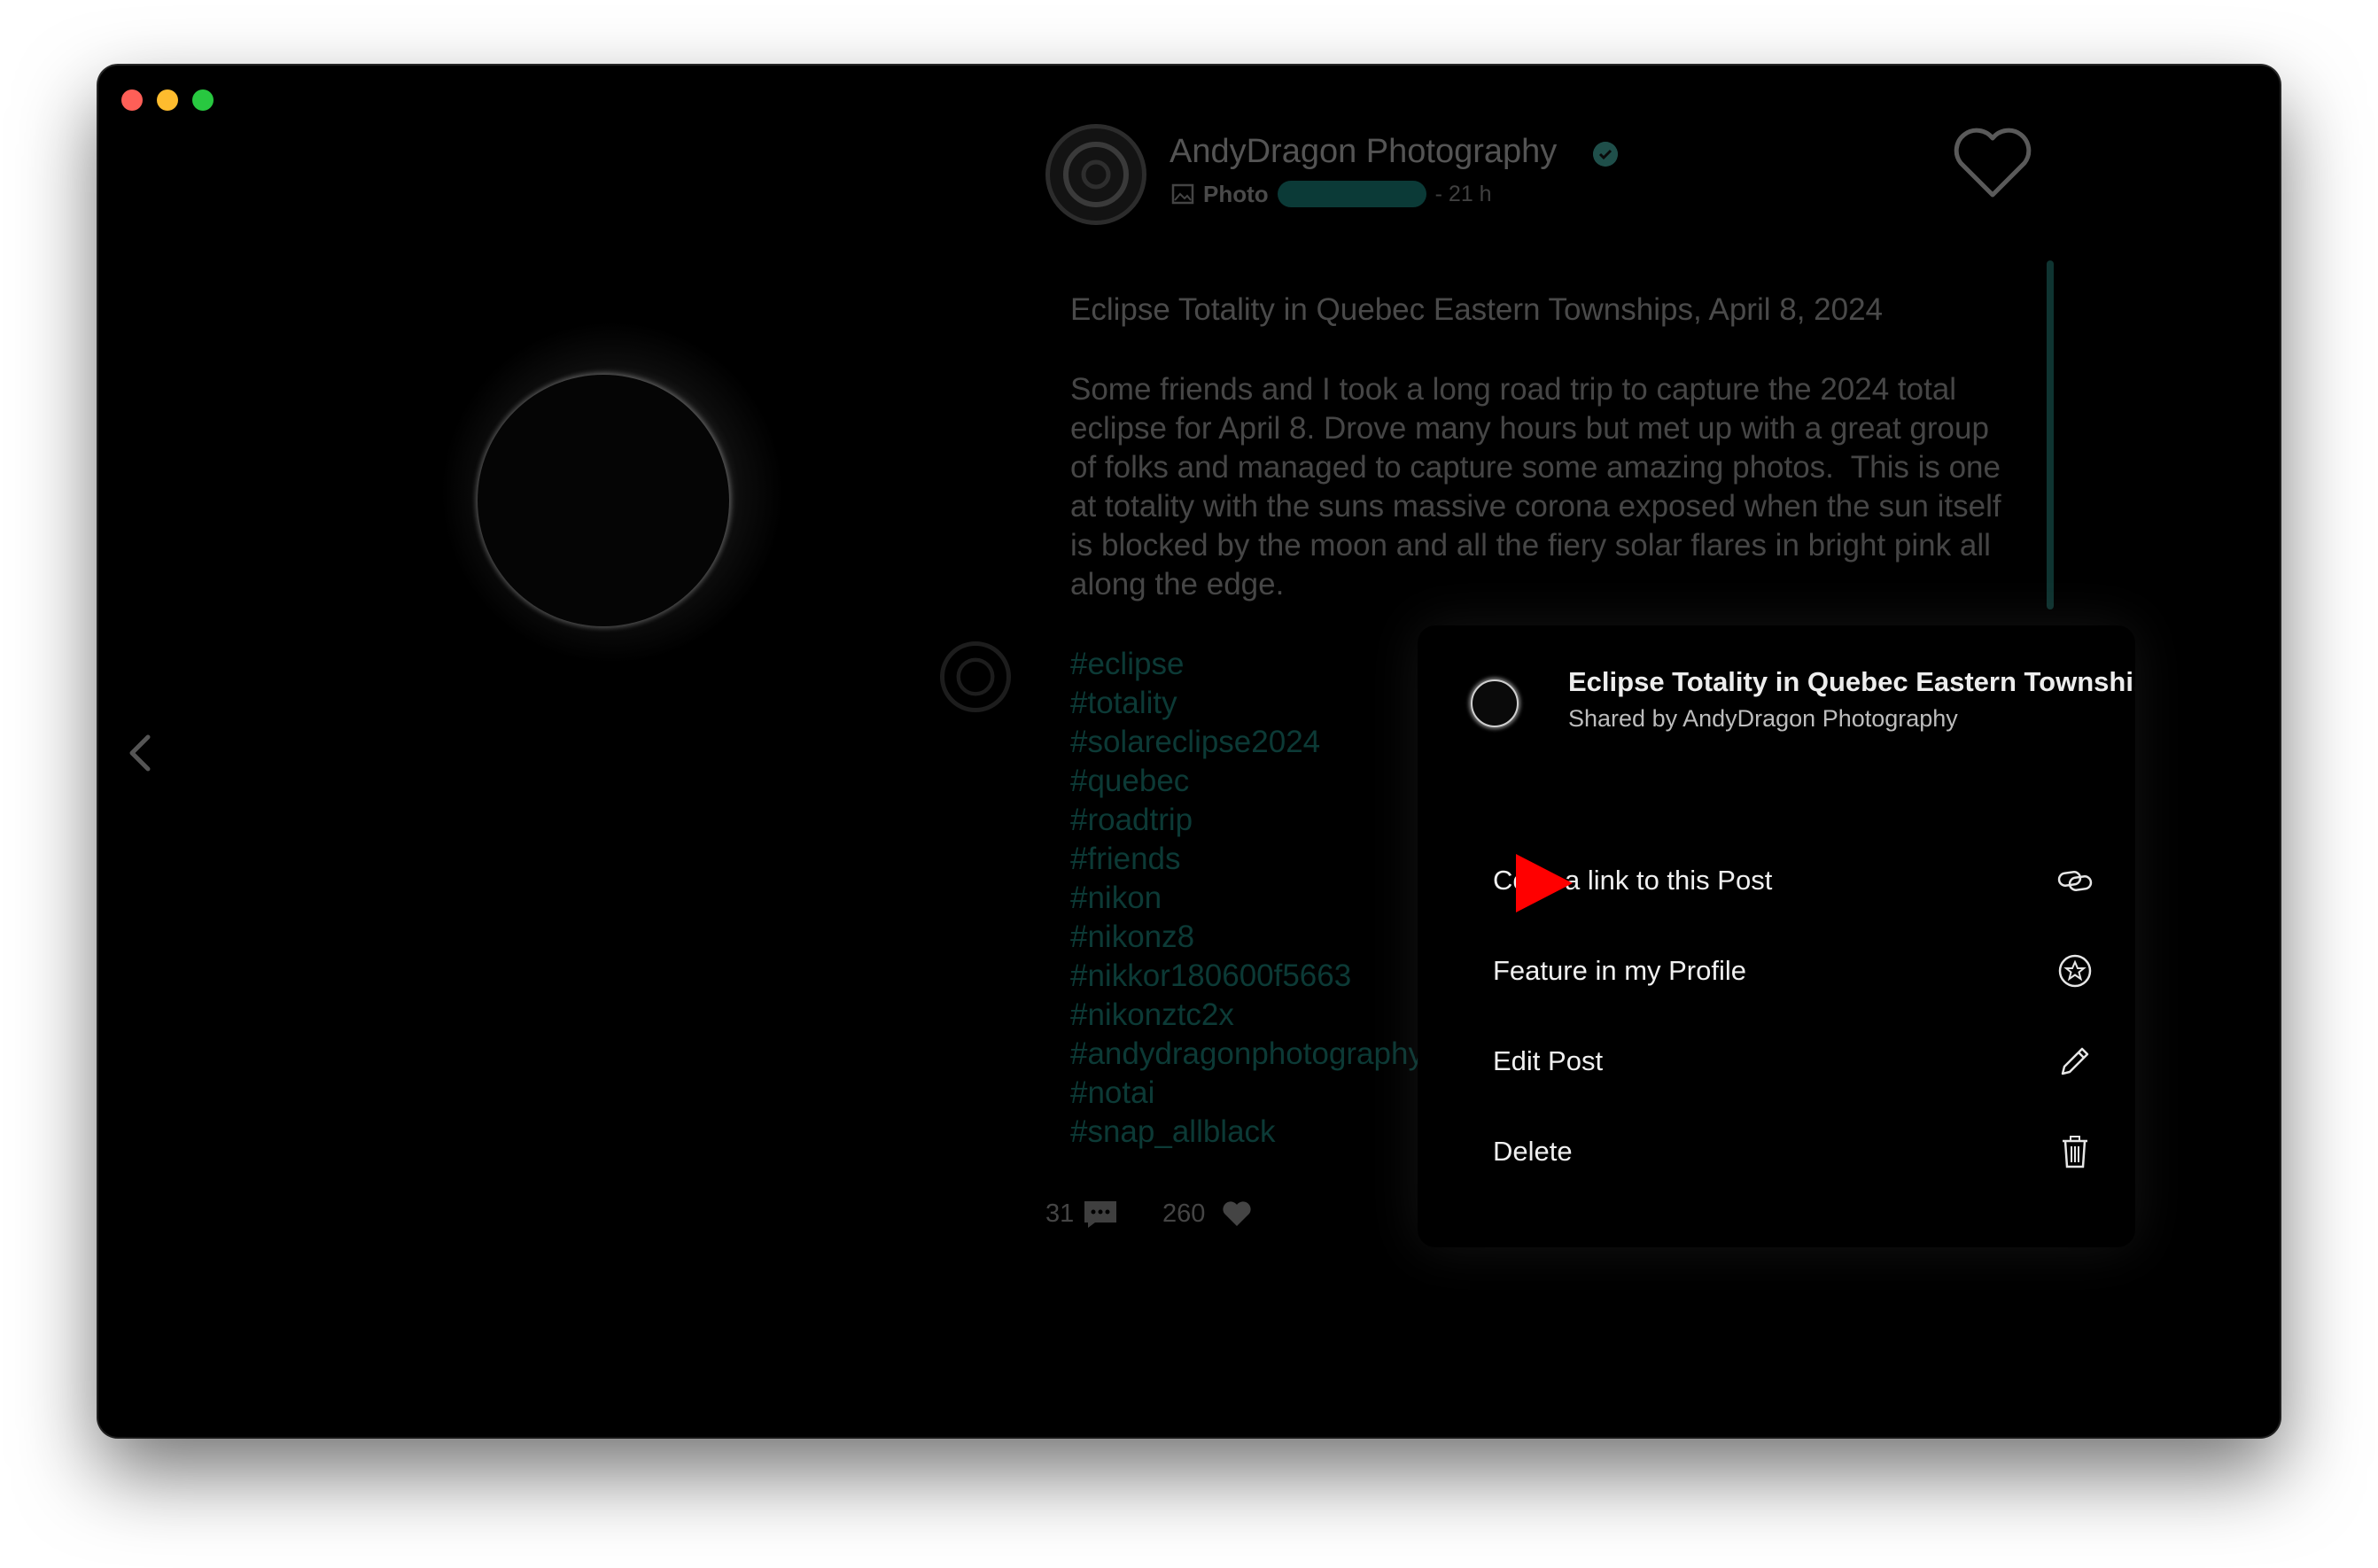  Describe the element at coordinates (1351, 194) in the screenshot. I see `user-badges` at that location.